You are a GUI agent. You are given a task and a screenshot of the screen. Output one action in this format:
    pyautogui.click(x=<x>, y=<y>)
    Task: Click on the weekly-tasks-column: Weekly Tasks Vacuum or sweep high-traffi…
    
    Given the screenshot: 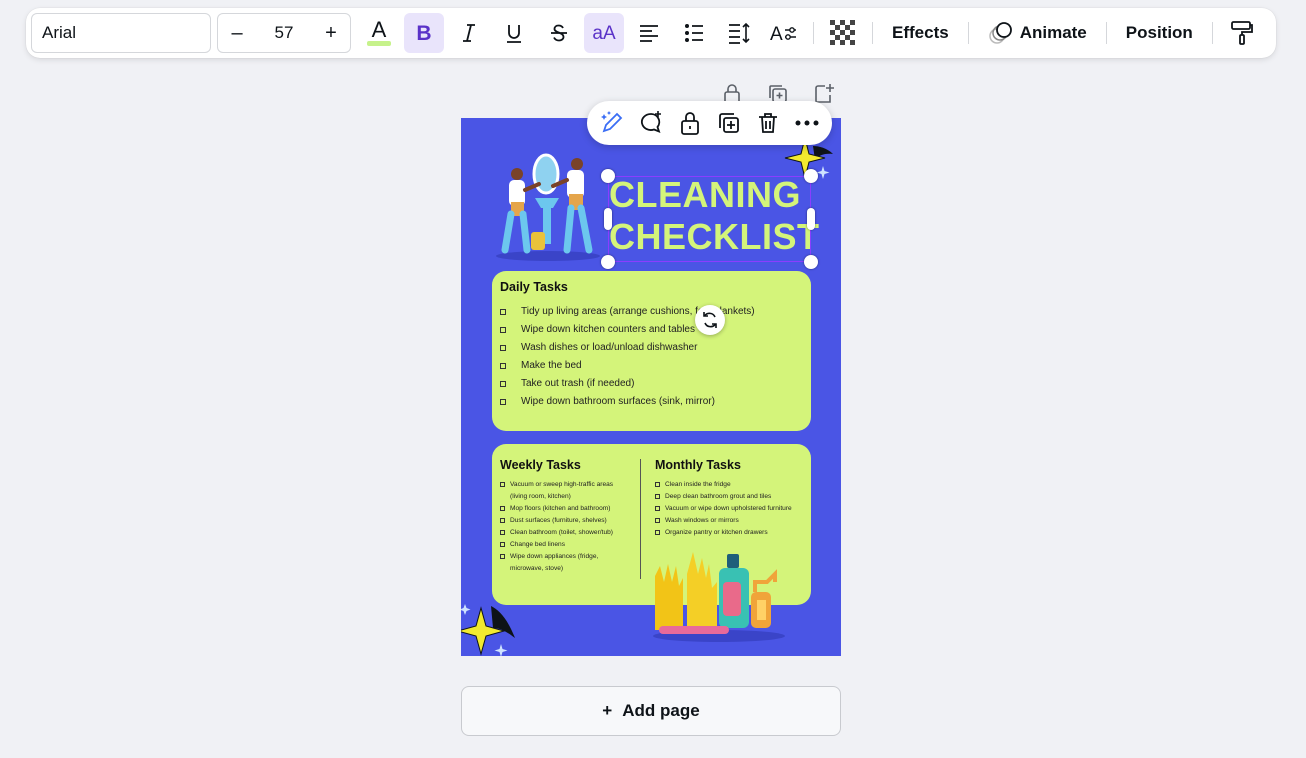 What is the action you would take?
    pyautogui.click(x=566, y=516)
    